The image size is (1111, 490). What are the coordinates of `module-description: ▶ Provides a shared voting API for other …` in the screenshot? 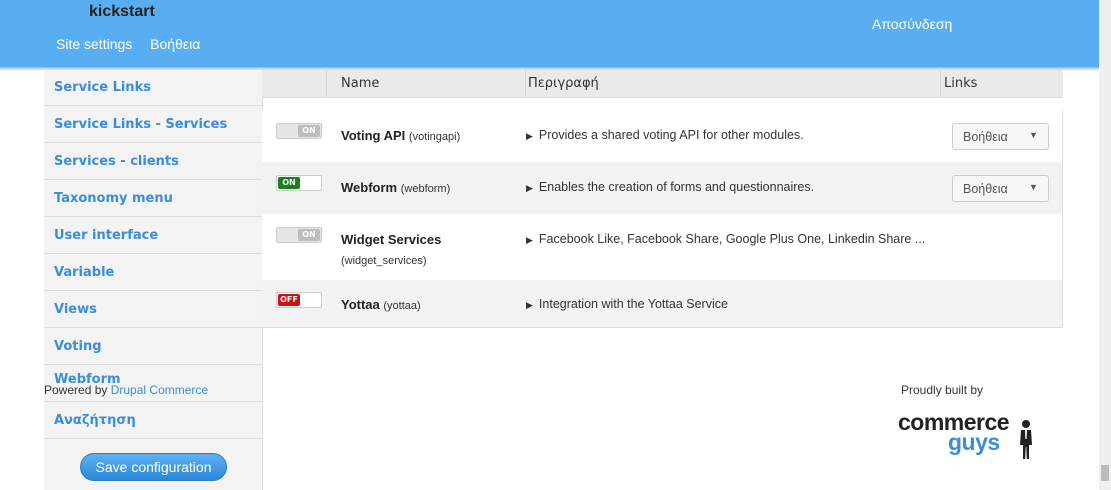 It's located at (665, 135).